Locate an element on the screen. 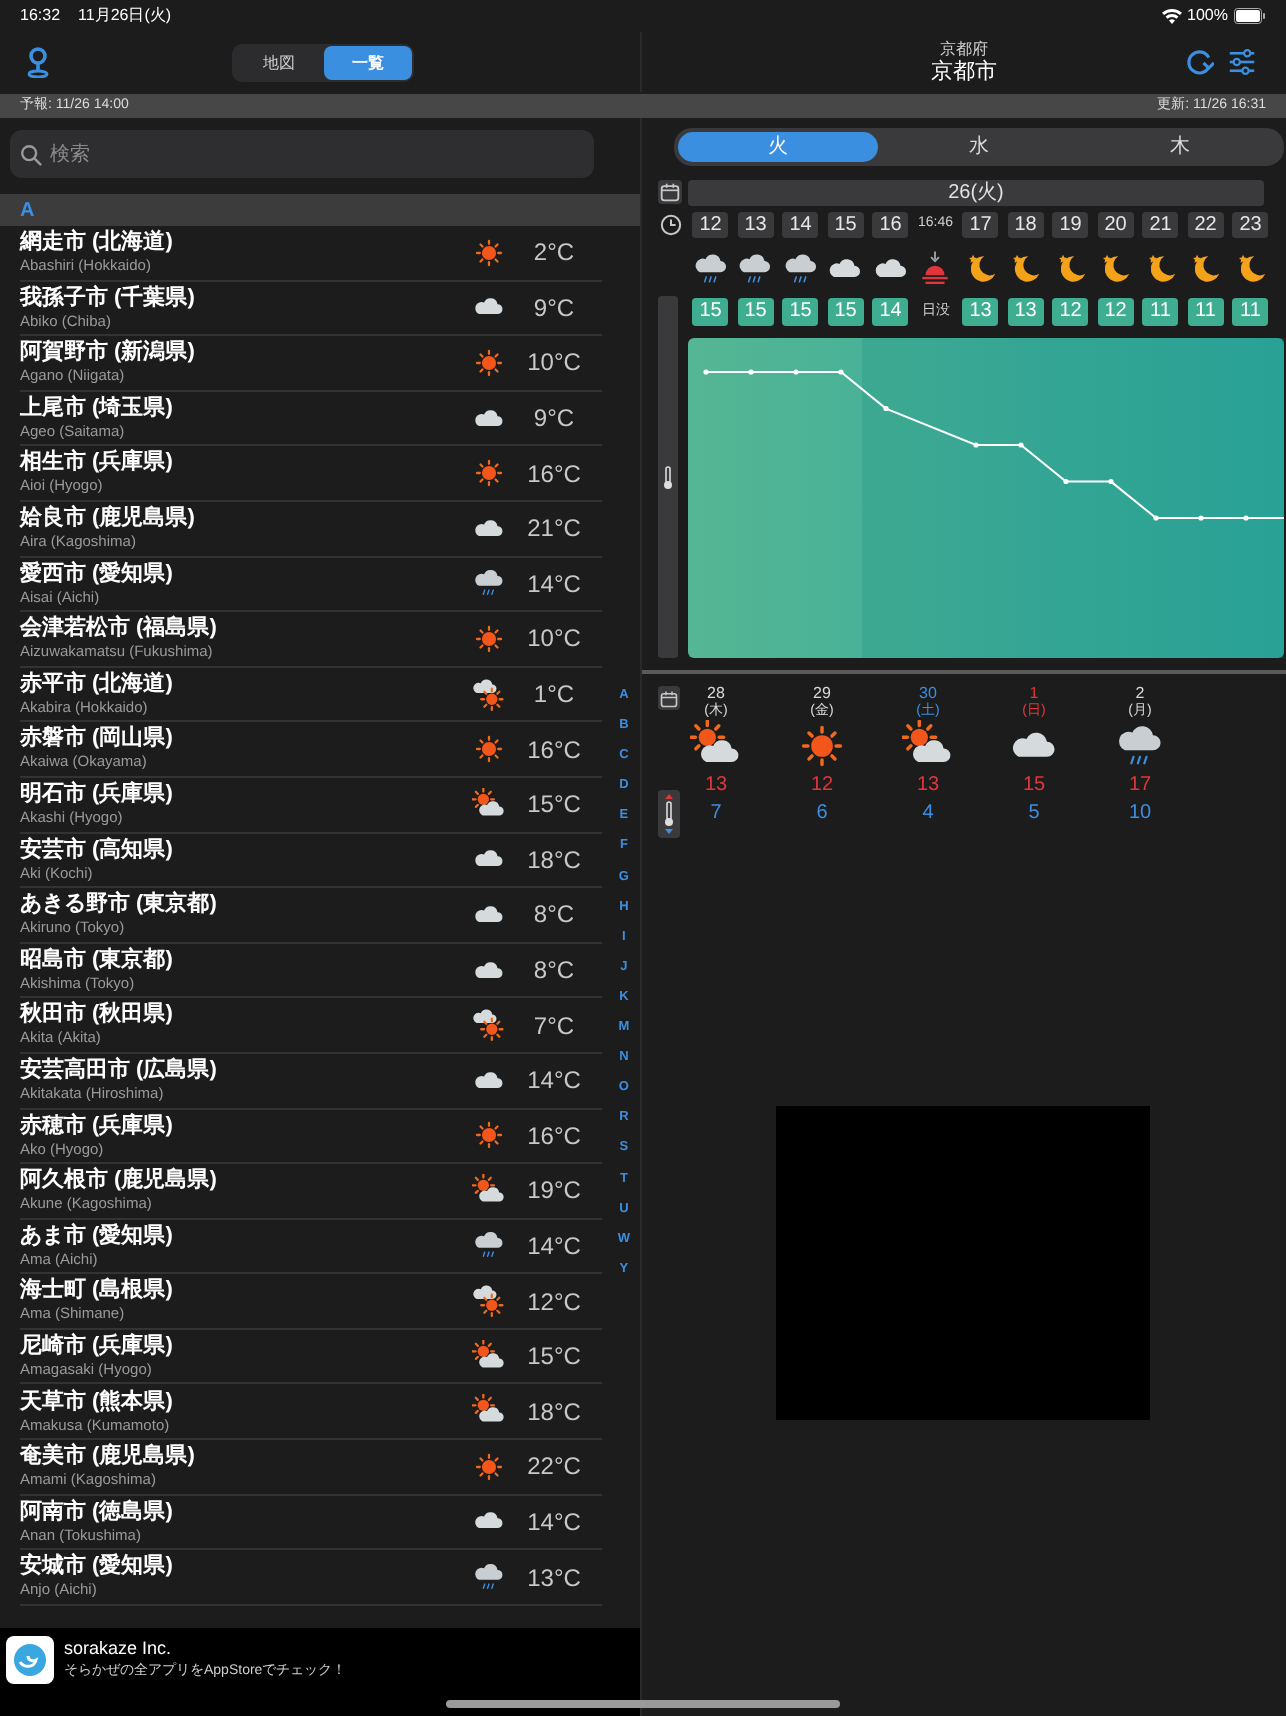  city-name: あま市 (愛知県) is located at coordinates (97, 1236).